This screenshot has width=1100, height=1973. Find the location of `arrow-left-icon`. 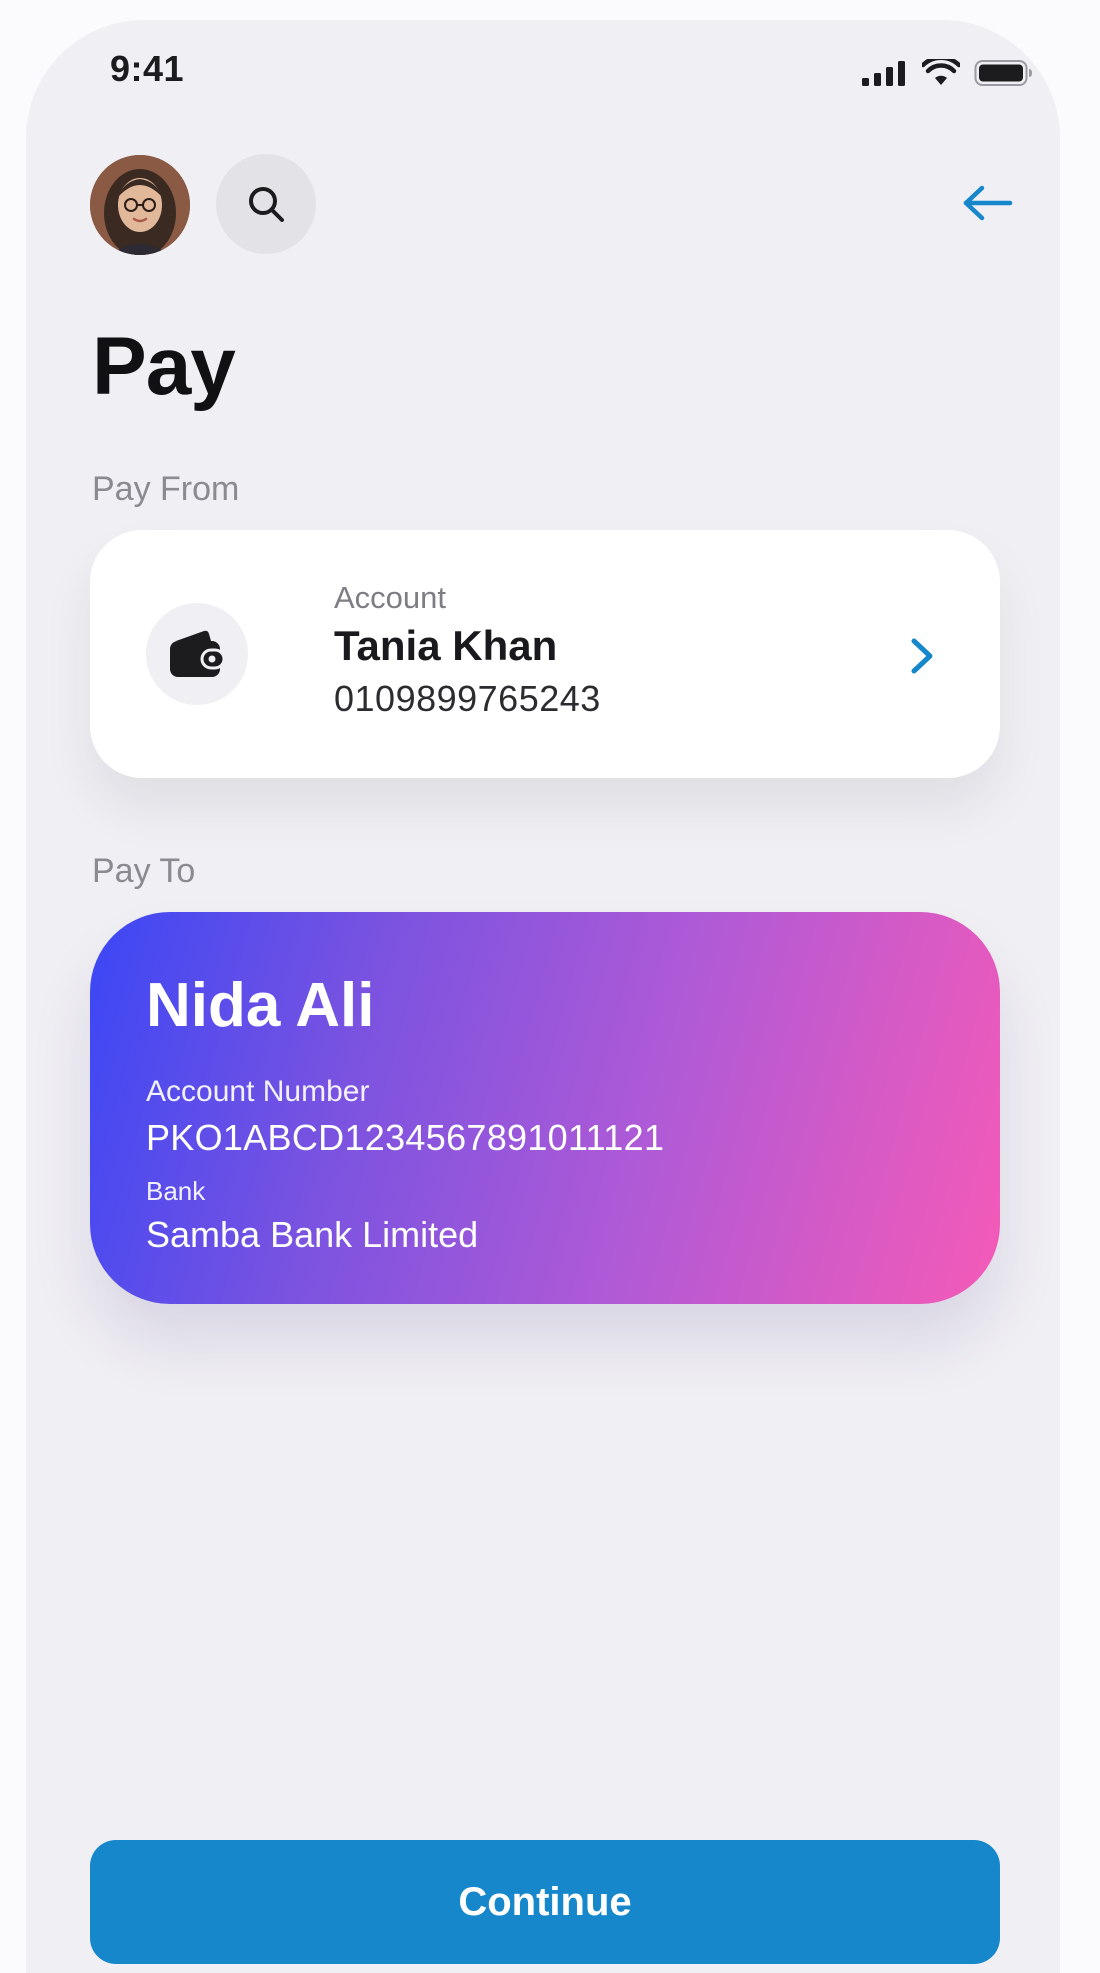

arrow-left-icon is located at coordinates (988, 203).